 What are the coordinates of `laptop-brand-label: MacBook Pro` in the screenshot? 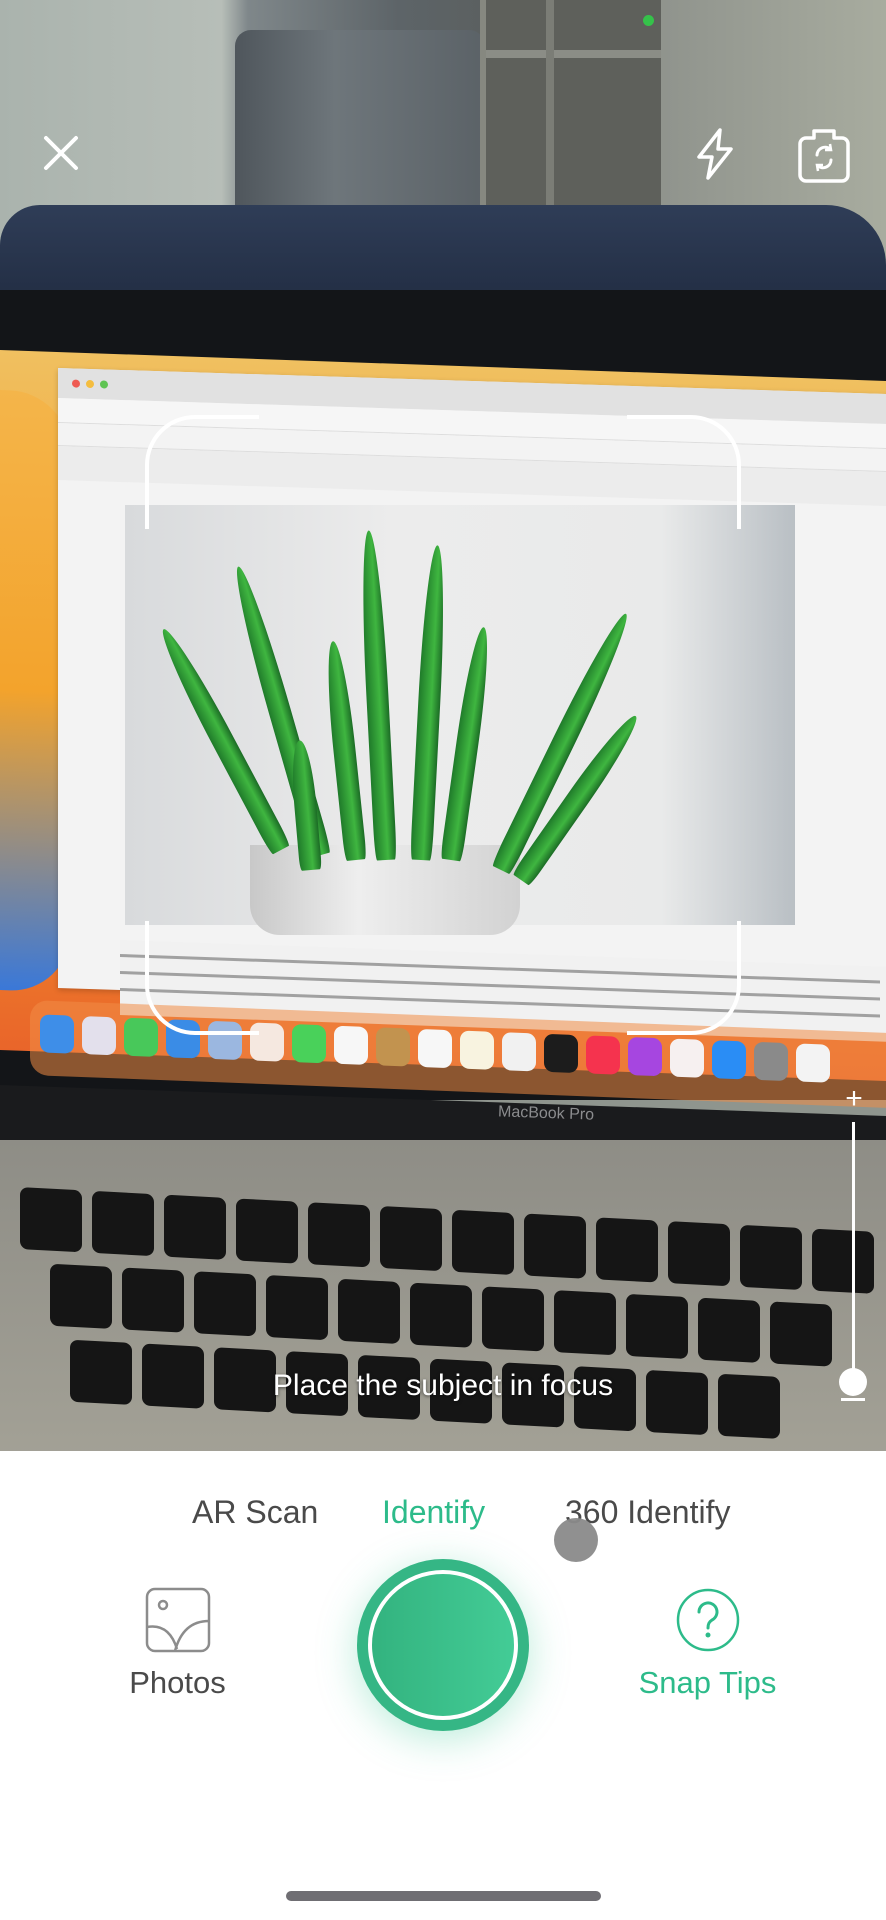 It's located at (546, 1113).